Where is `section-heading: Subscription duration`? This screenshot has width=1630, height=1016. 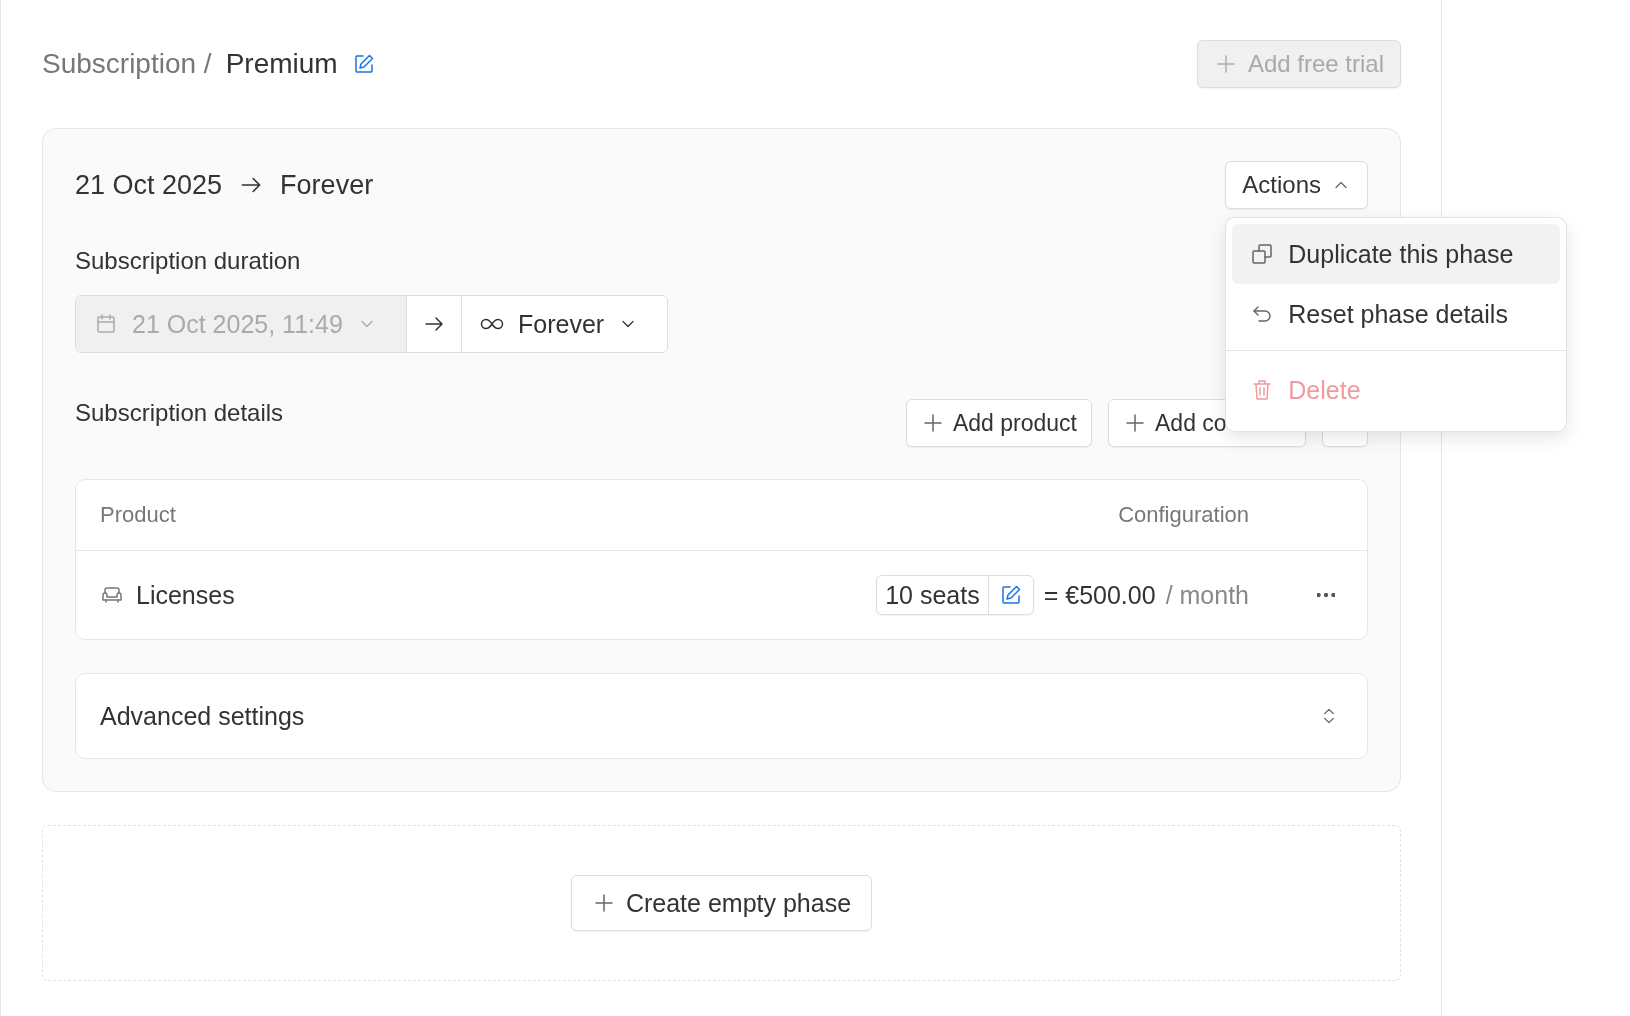
section-heading: Subscription duration is located at coordinates (188, 261).